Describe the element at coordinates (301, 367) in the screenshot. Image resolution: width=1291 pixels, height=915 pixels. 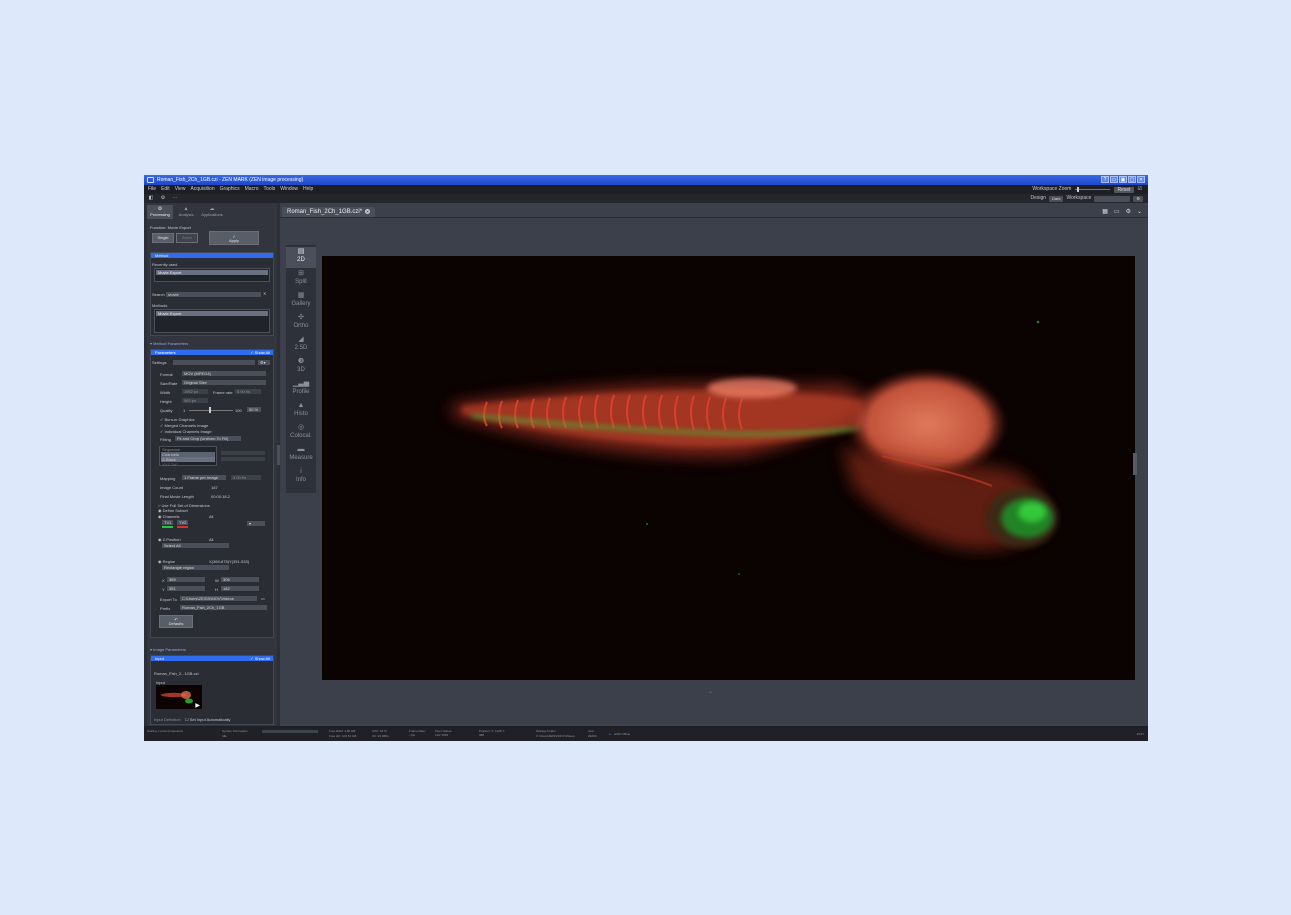
I see `view-tab-3d: ❸ 3D` at that location.